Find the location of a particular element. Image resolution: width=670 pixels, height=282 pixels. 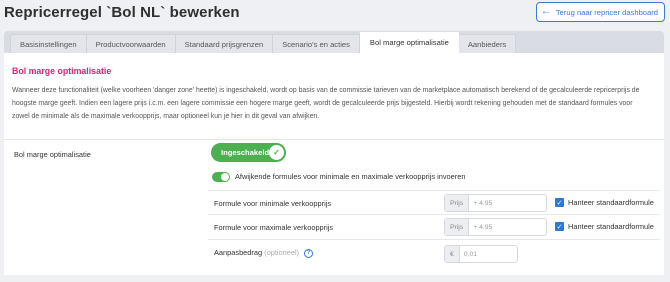

adjustment-input: € 0,01 is located at coordinates (481, 254).